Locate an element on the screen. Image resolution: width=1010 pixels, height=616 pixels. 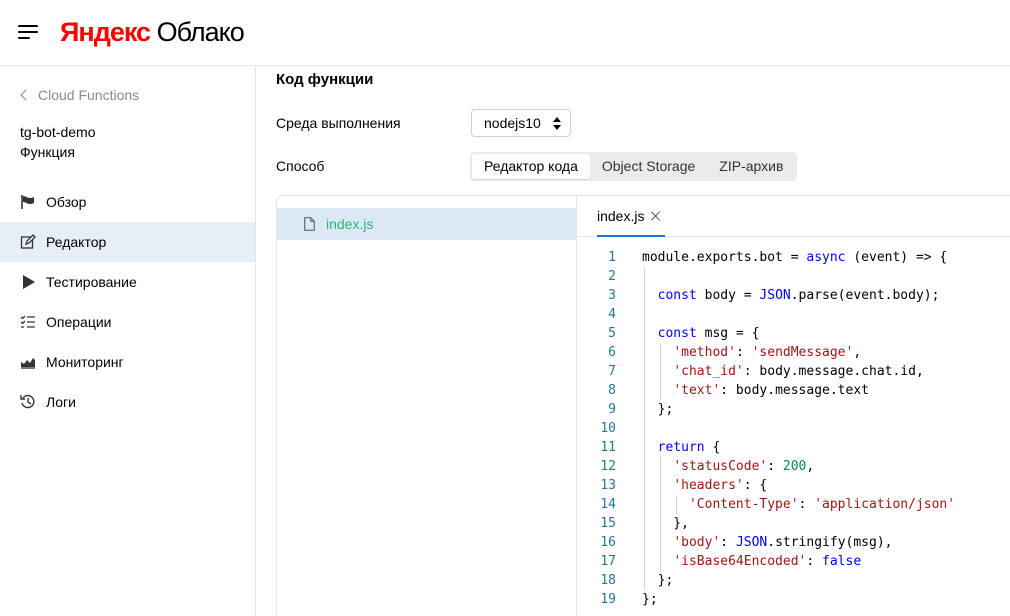
line-number: 16 is located at coordinates (608, 542).